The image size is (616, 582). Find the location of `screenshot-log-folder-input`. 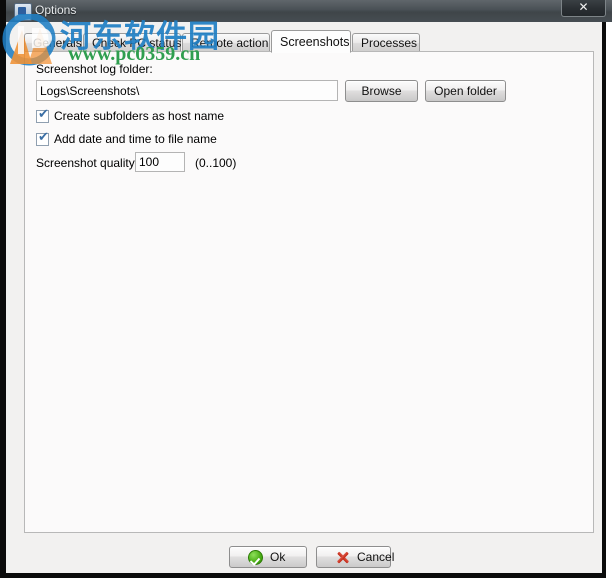

screenshot-log-folder-input is located at coordinates (187, 90).